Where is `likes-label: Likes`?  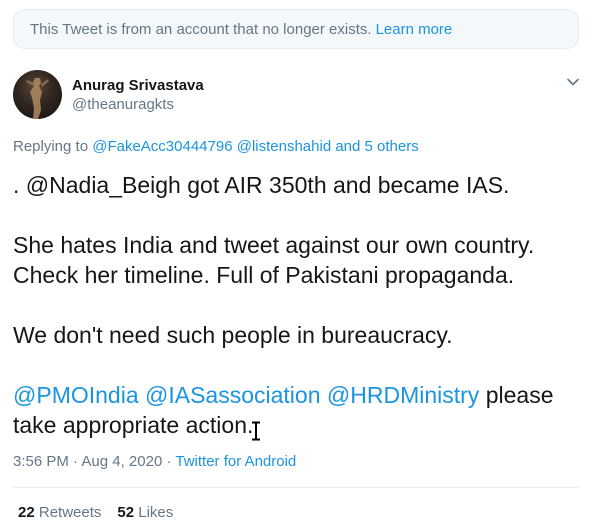
likes-label: Likes is located at coordinates (156, 512).